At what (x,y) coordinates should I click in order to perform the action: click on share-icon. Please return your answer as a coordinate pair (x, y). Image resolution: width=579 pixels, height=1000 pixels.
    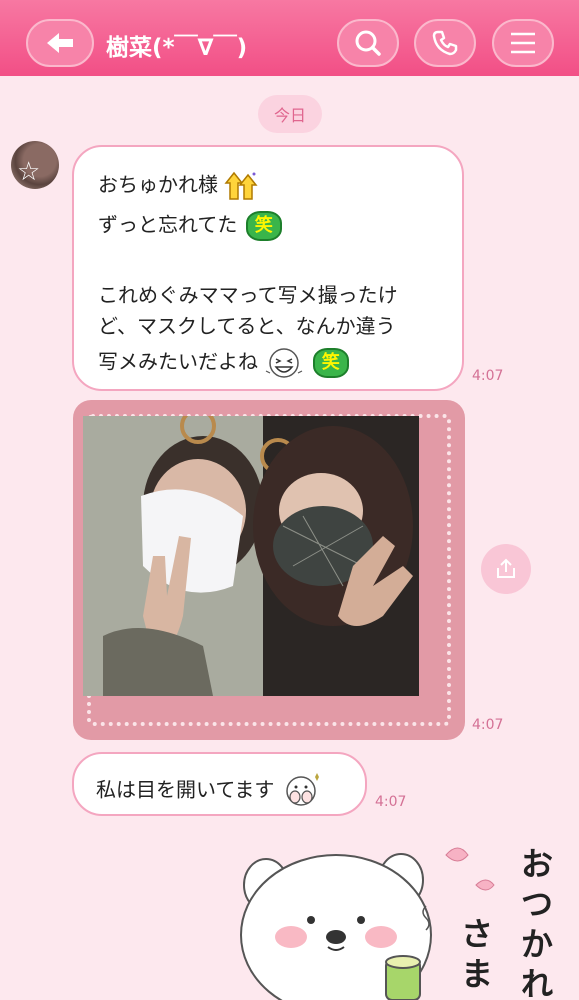
    Looking at the image, I should click on (506, 568).